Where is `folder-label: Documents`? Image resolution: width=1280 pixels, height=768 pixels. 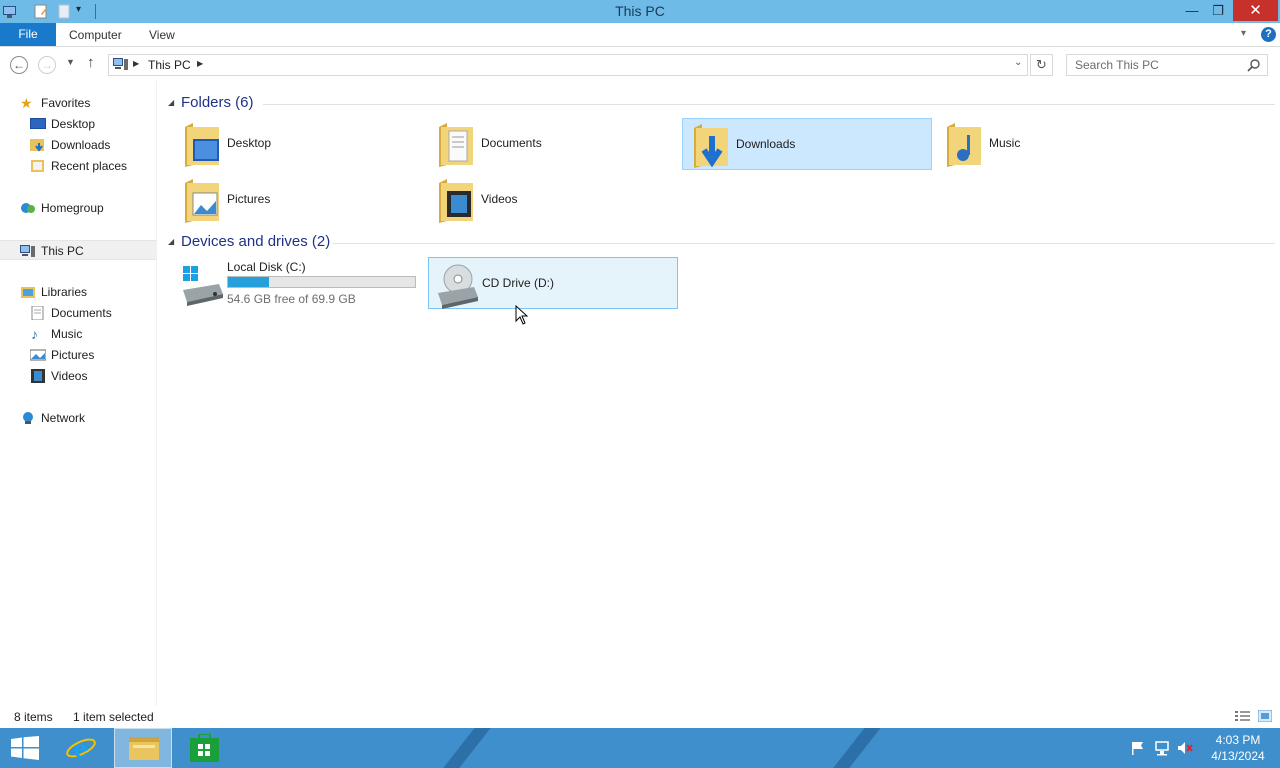 folder-label: Documents is located at coordinates (511, 143).